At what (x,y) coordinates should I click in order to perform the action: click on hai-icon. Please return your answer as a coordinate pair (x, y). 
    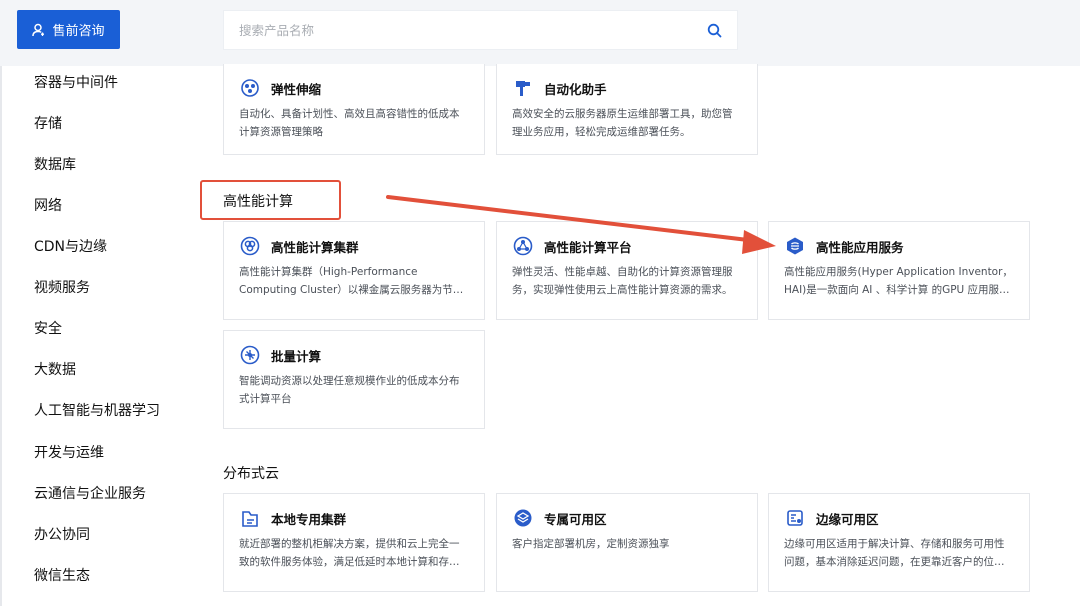
    Looking at the image, I should click on (795, 246).